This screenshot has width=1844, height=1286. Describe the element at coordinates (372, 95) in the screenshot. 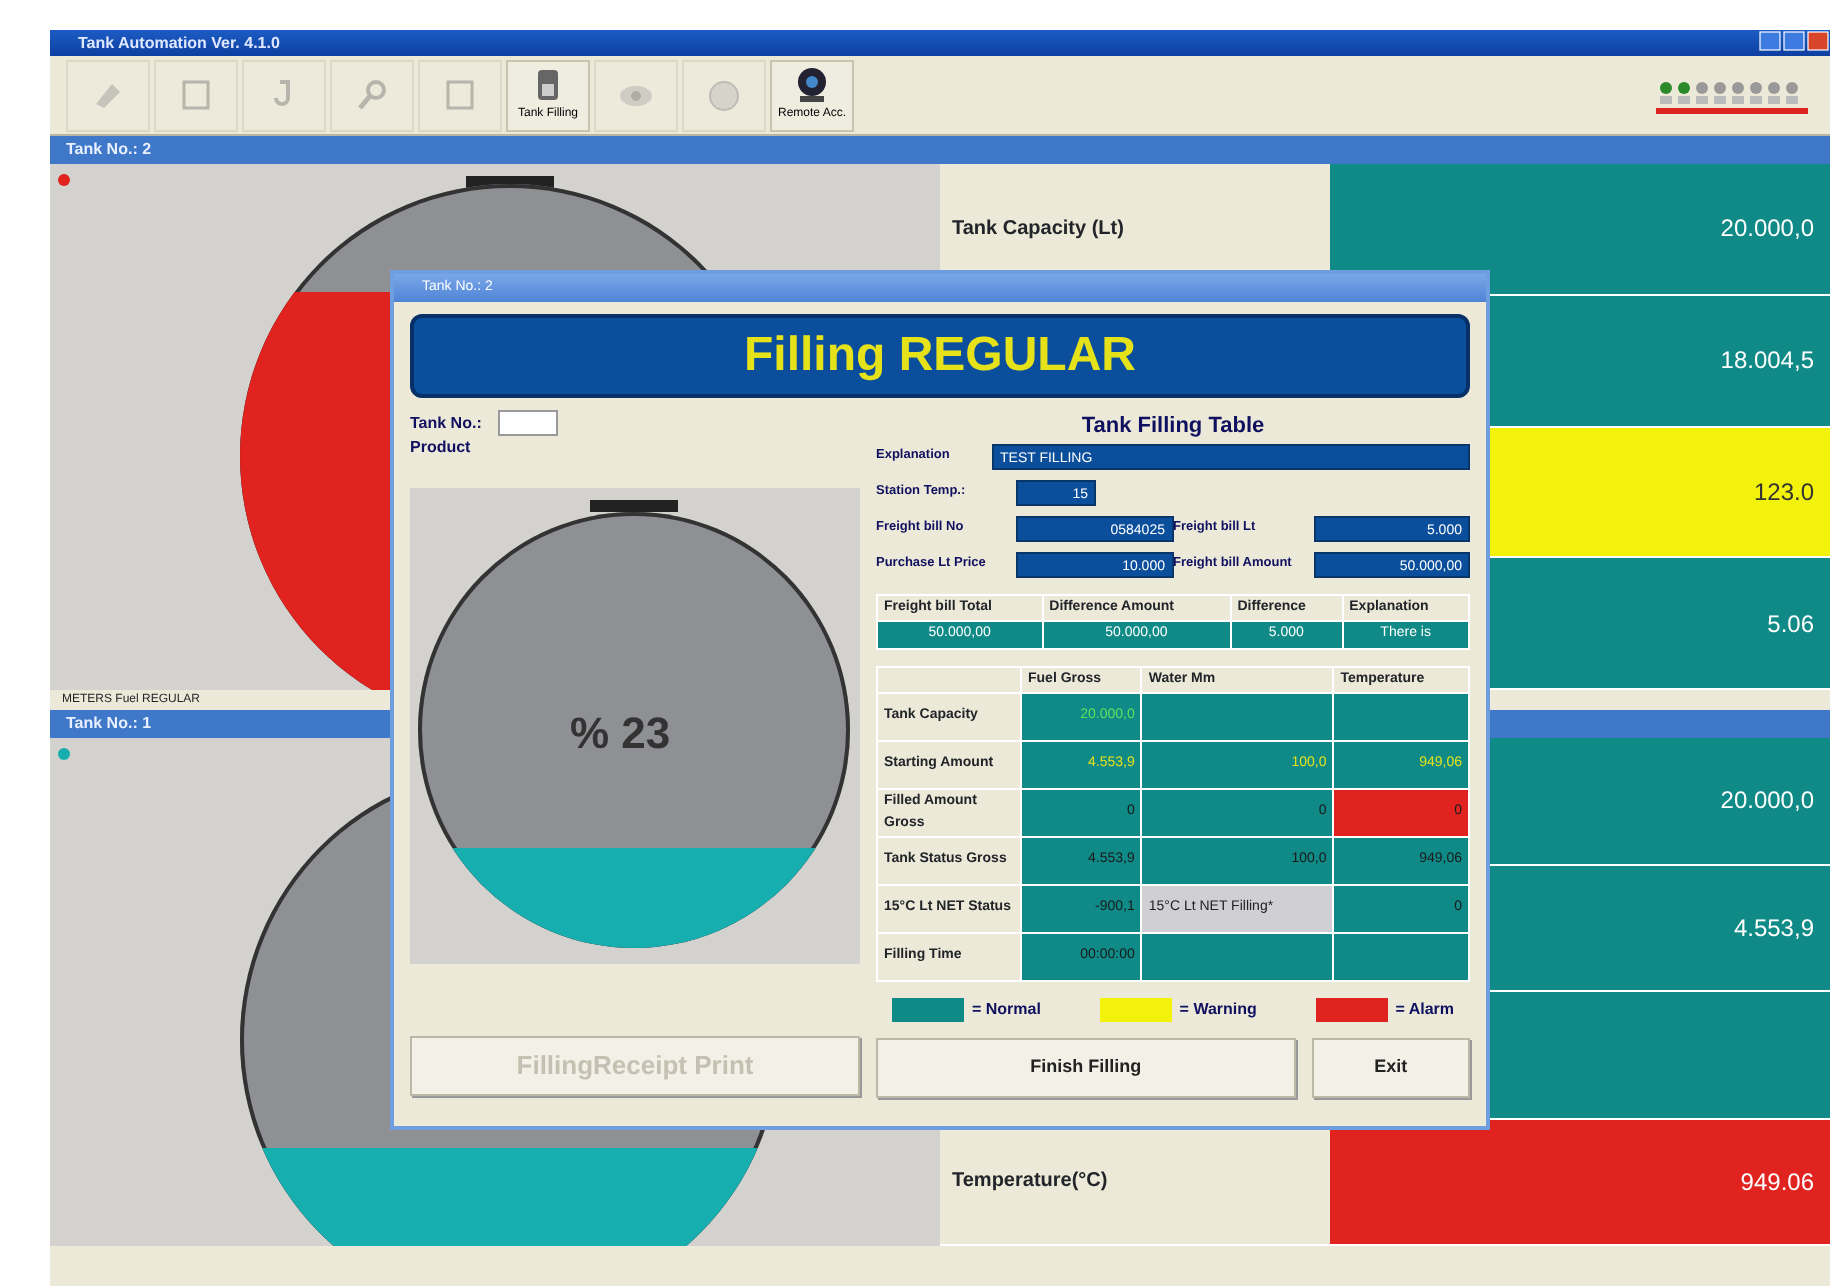

I see `search-icon` at that location.